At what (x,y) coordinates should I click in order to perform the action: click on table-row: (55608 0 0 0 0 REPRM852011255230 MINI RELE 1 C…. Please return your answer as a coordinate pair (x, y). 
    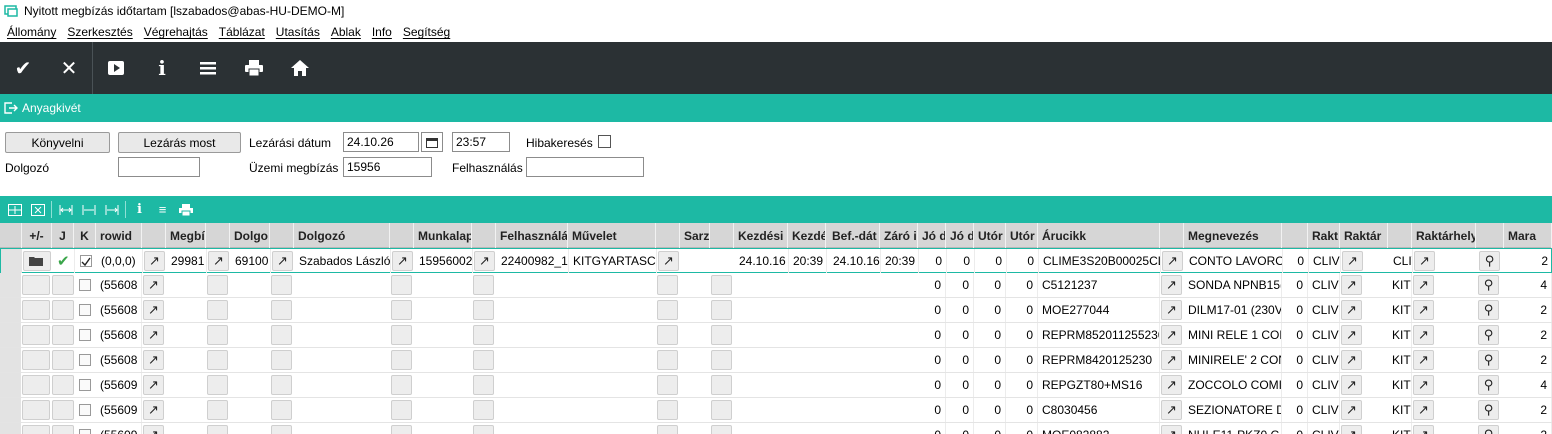
    Looking at the image, I should click on (776, 335).